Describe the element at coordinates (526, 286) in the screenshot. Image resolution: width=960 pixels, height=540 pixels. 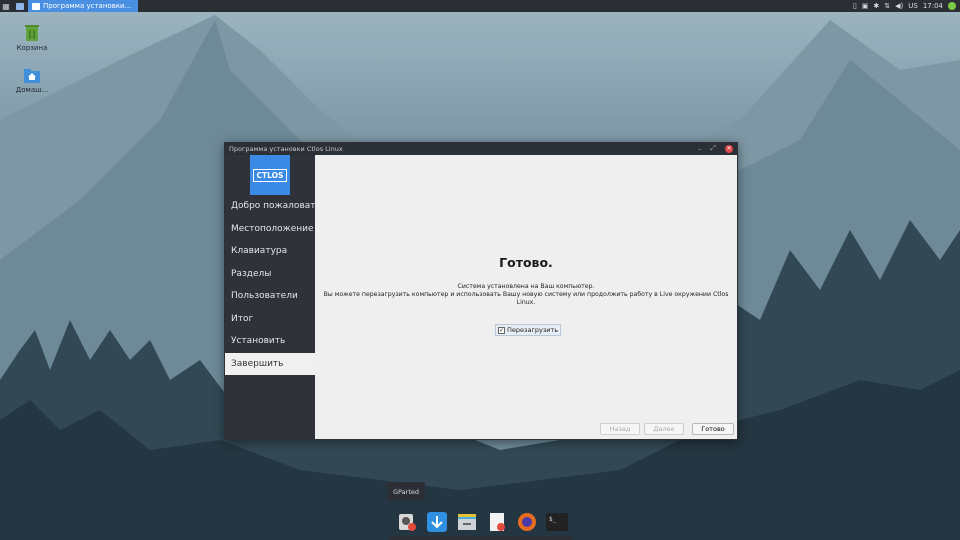
I see `message-line-1: Система установлена на Ваш компьютер.` at that location.